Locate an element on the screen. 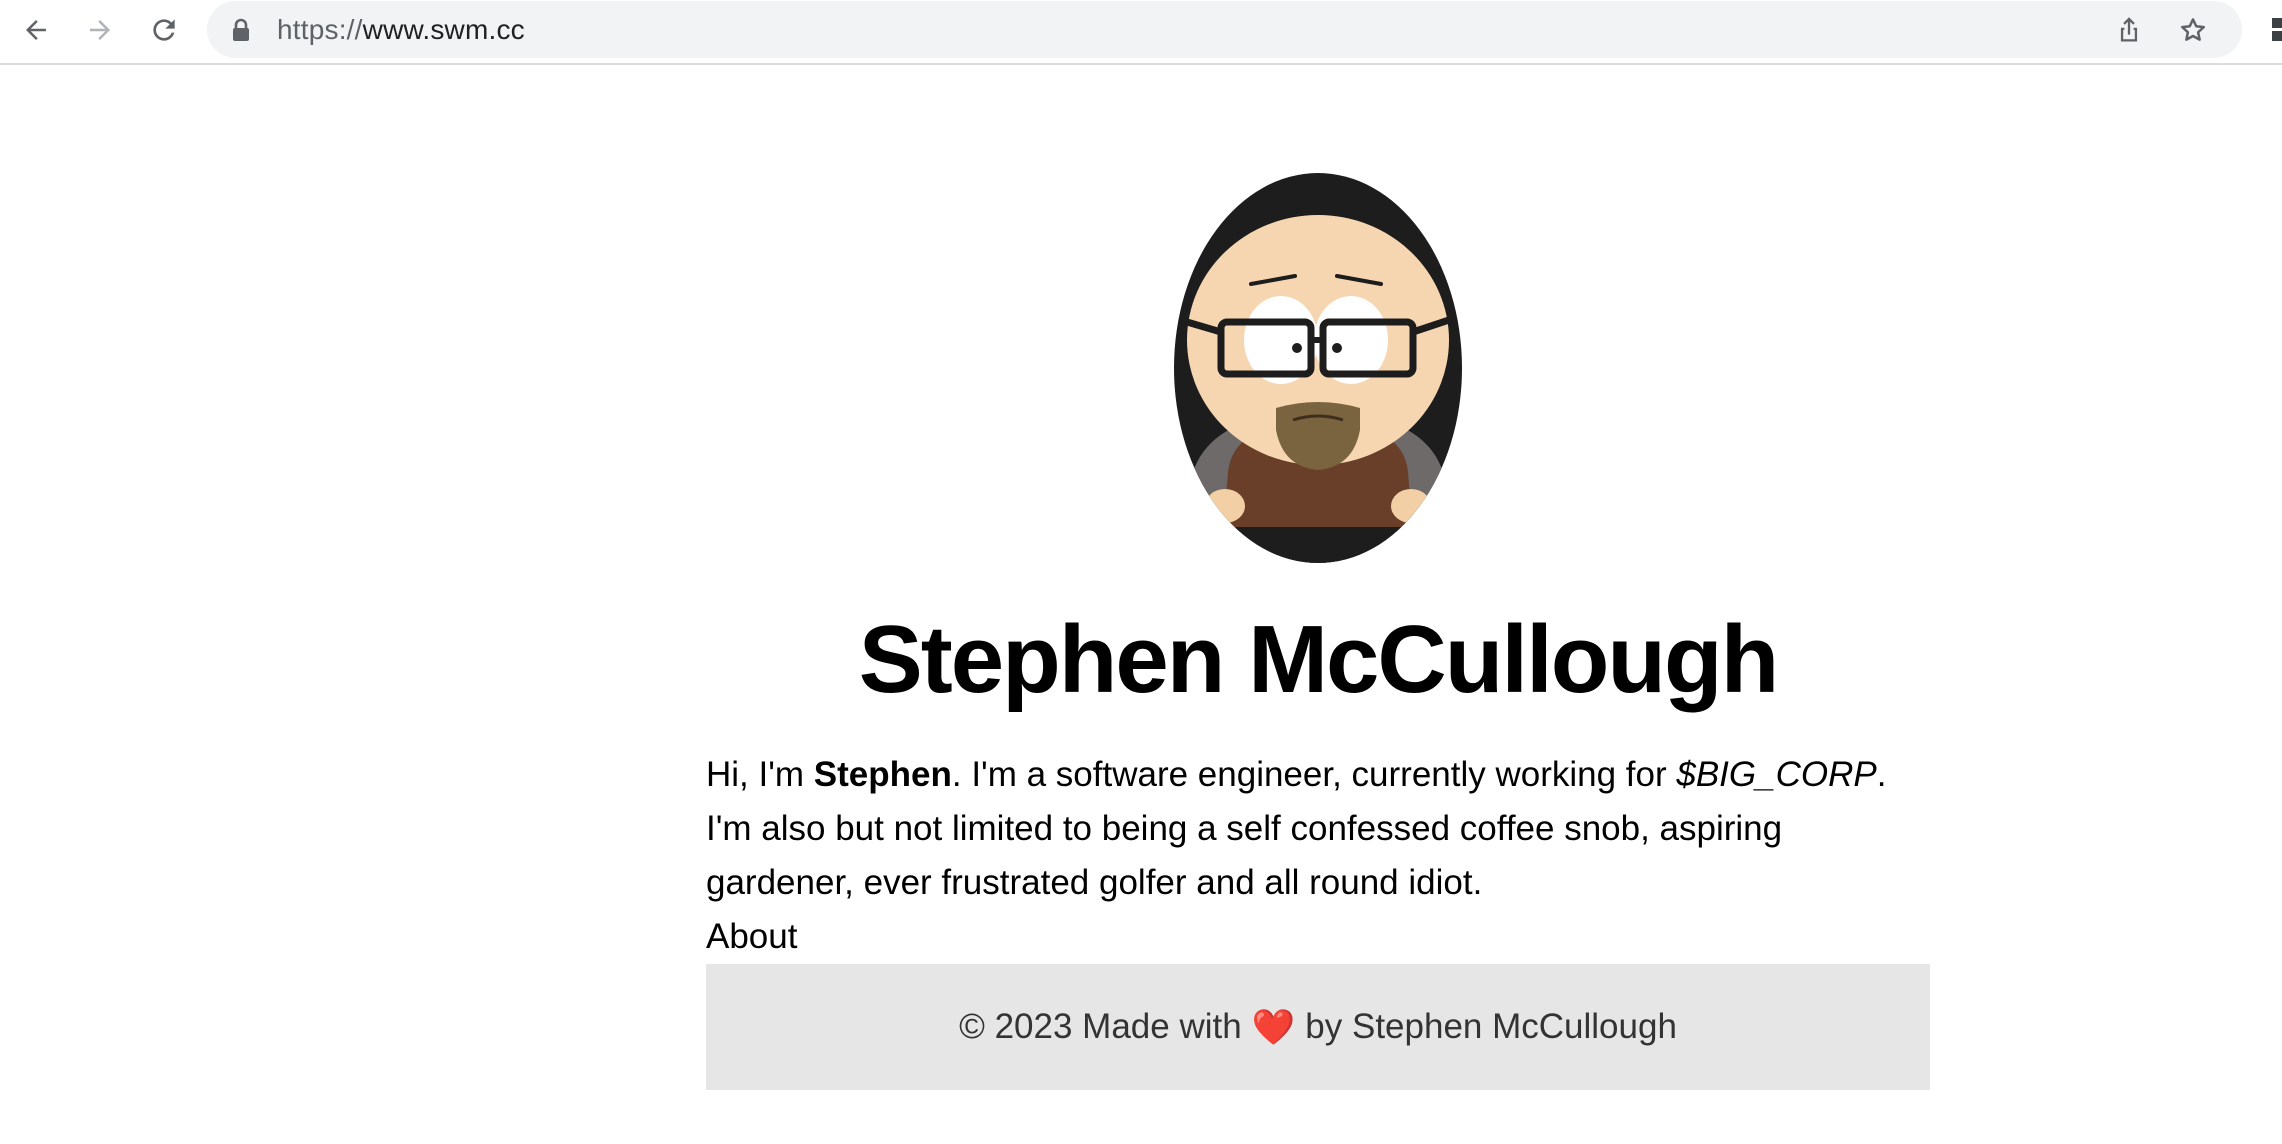 This screenshot has height=1144, width=2282. url-host: www.swm.cc is located at coordinates (443, 29).